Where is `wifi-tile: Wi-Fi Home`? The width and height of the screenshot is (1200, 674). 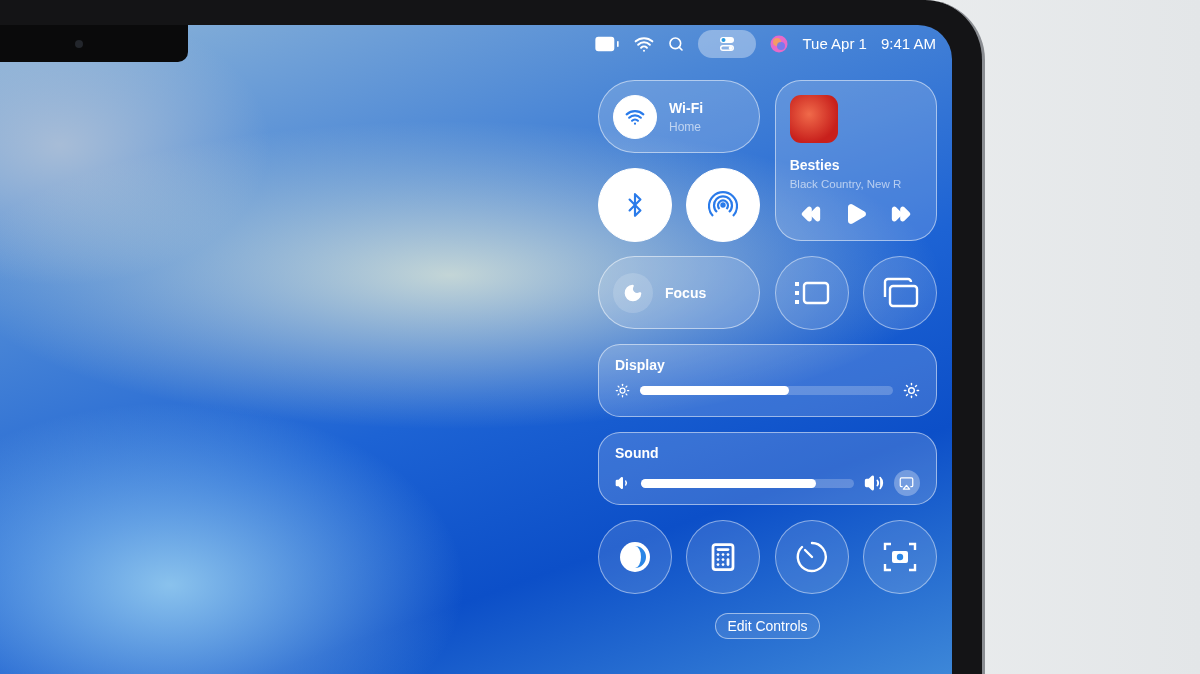 wifi-tile: Wi-Fi Home is located at coordinates (679, 116).